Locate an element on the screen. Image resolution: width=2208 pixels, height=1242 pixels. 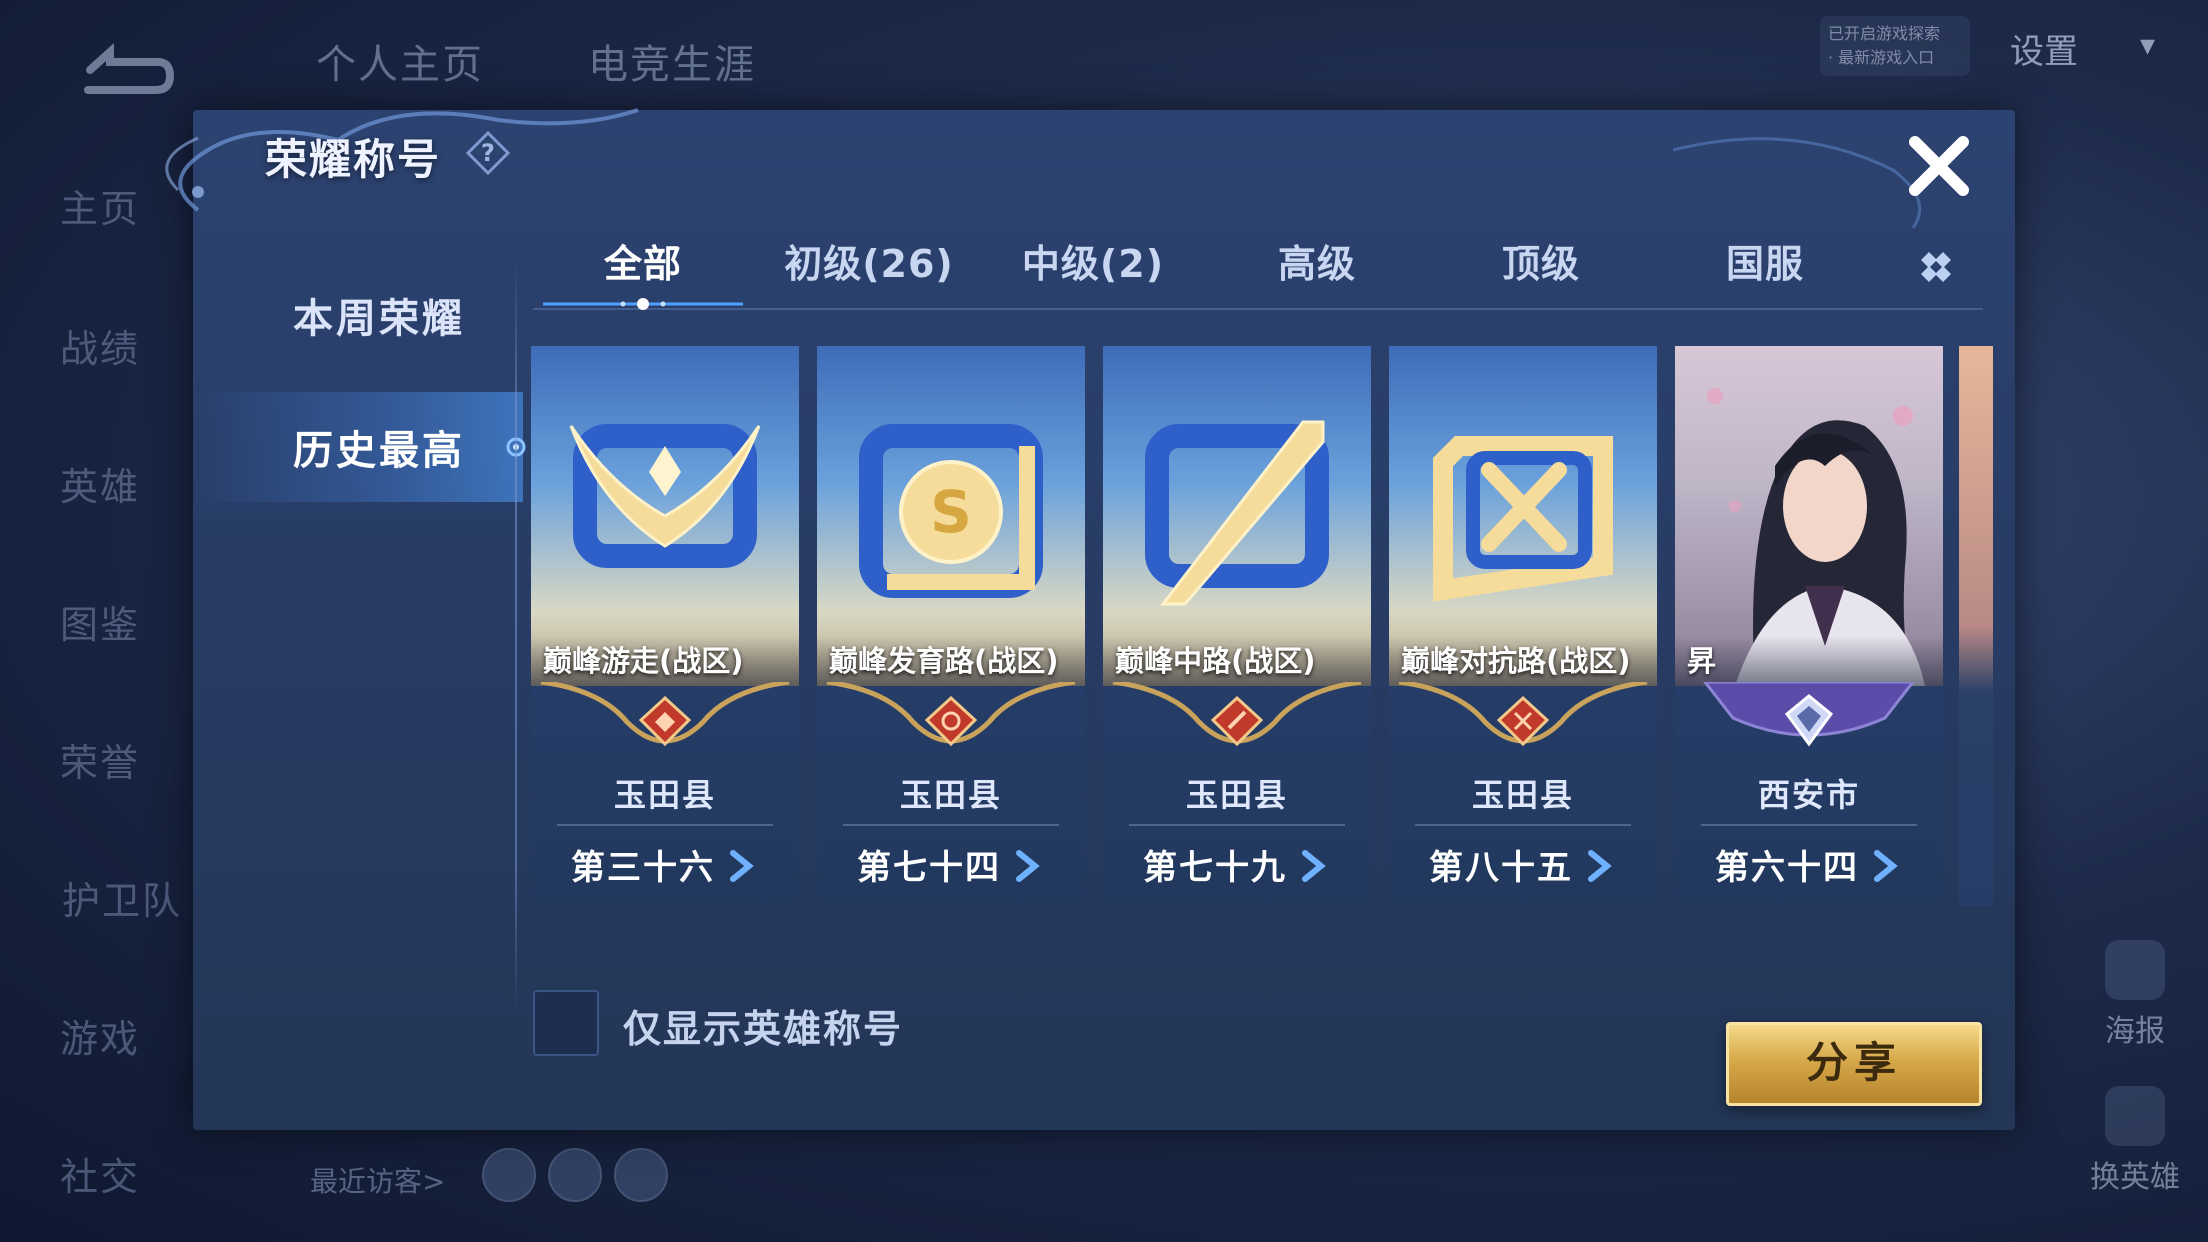
crossed-swords-emblem-icon is located at coordinates (1523, 519).